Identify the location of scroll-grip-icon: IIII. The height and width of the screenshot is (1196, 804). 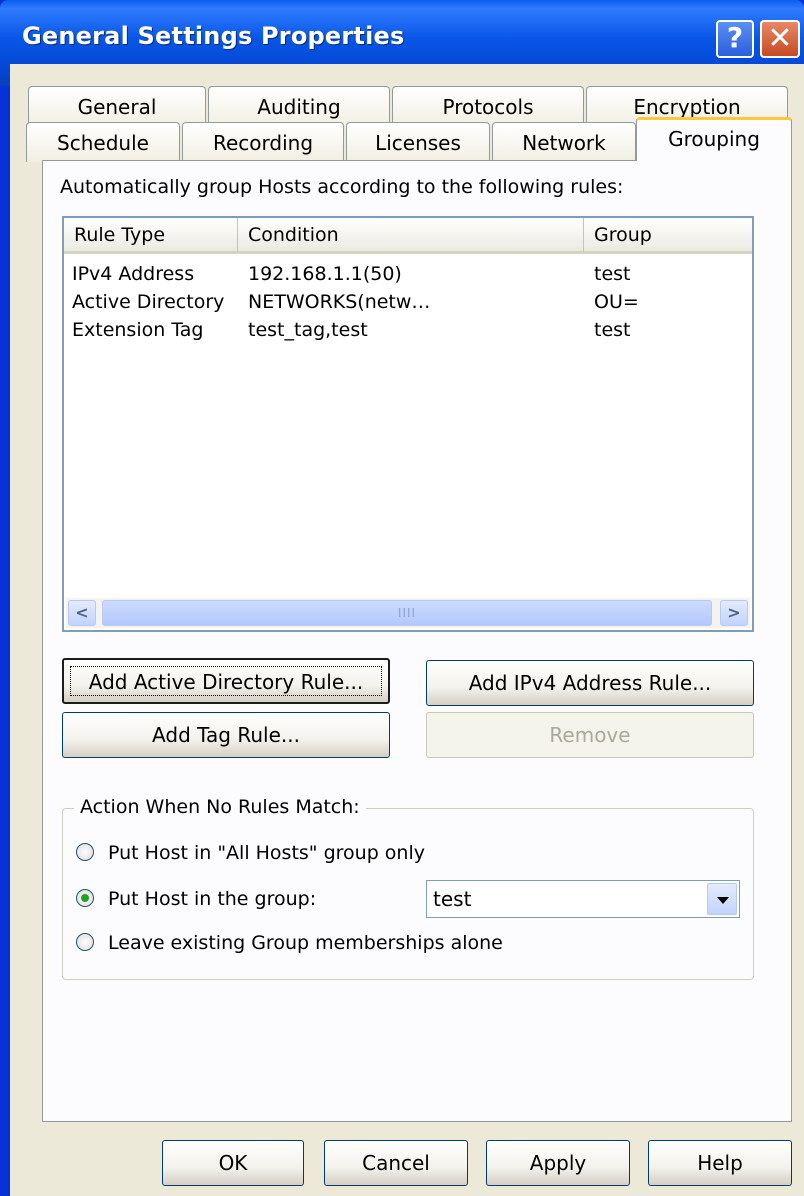
(407, 613).